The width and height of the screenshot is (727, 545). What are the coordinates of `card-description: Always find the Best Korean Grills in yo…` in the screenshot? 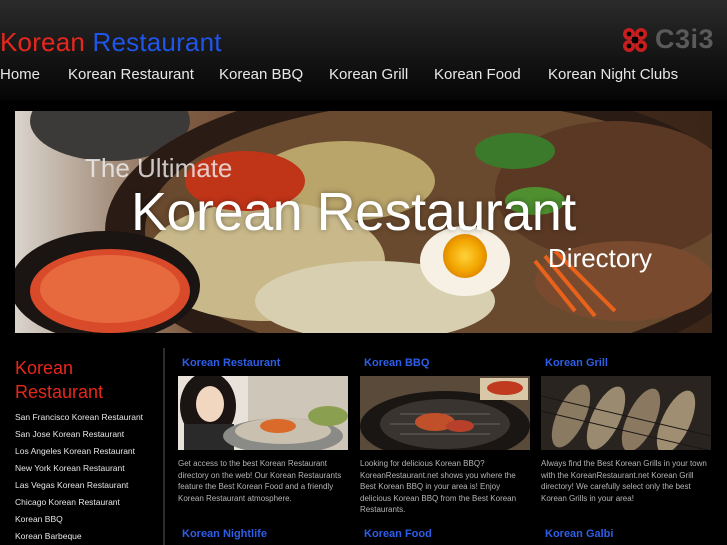 It's located at (624, 481).